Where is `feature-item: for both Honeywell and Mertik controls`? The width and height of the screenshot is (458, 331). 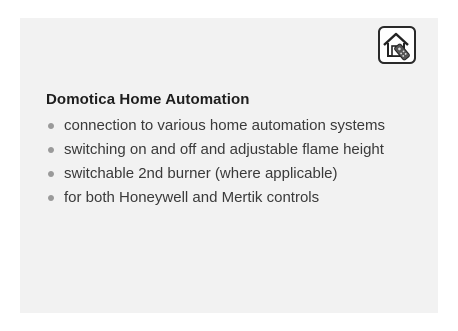
feature-item: for both Honeywell and Mertik controls is located at coordinates (231, 198).